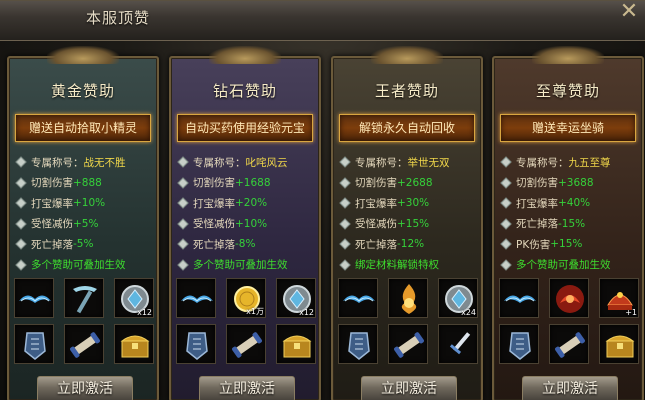 This screenshot has height=400, width=645. What do you see at coordinates (629, 13) in the screenshot?
I see `close-icon: ✕` at bounding box center [629, 13].